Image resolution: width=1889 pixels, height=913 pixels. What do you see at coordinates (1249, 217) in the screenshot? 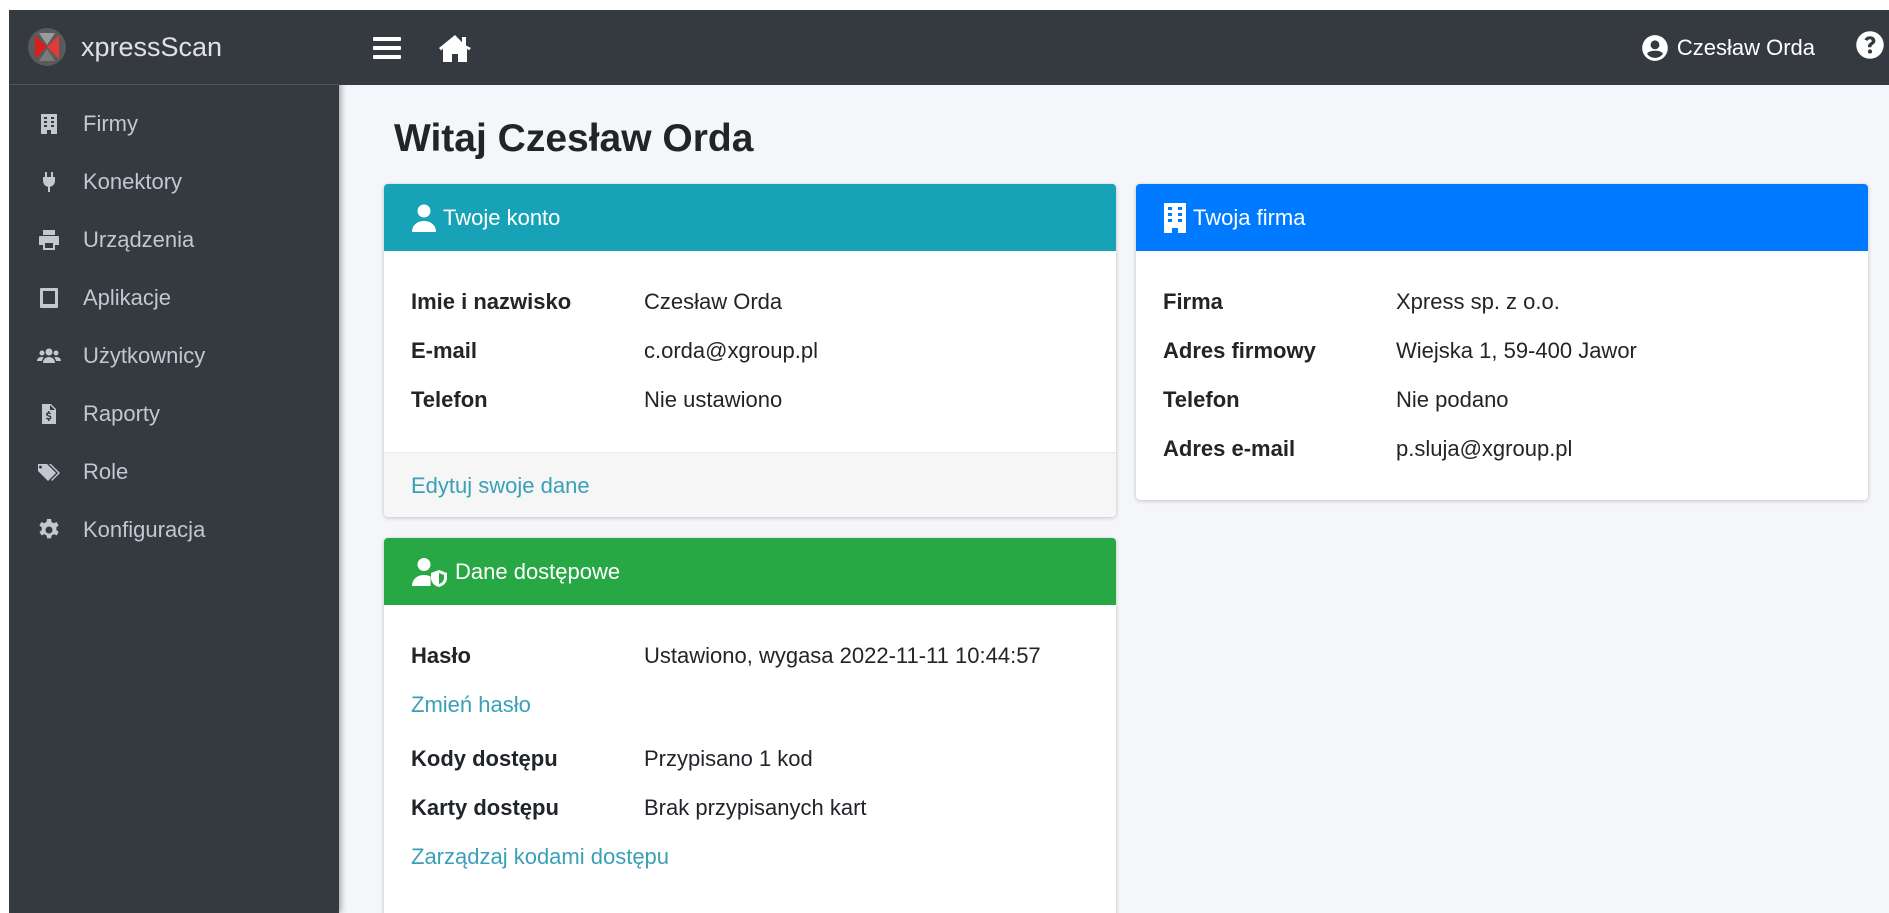
I see `company-card-title: Twoja firma` at bounding box center [1249, 217].